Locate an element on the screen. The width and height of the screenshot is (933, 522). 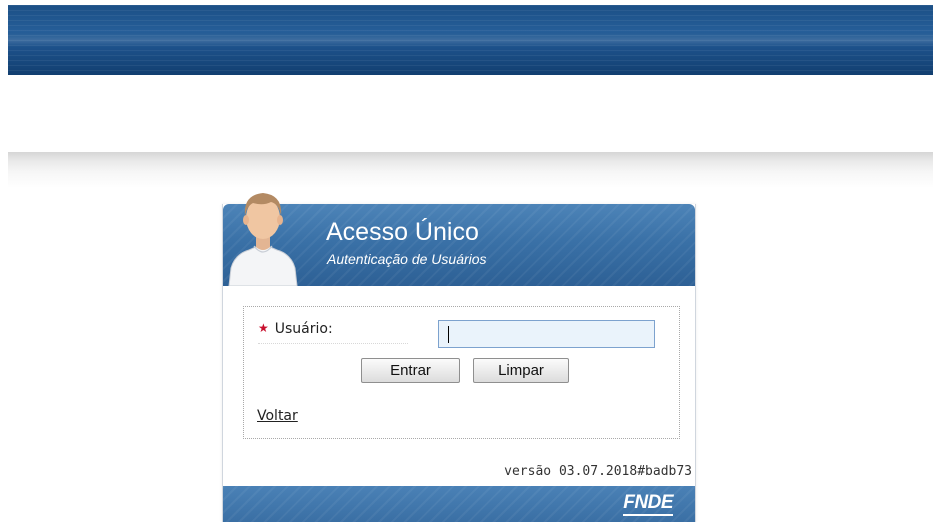
text-cursor is located at coordinates (448, 334).